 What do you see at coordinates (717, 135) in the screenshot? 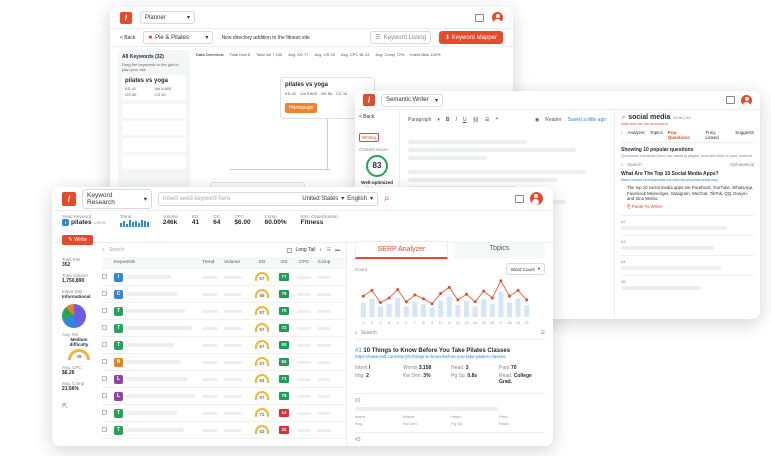
I see `tab-freq-linked: Freq. Linked` at bounding box center [717, 135].